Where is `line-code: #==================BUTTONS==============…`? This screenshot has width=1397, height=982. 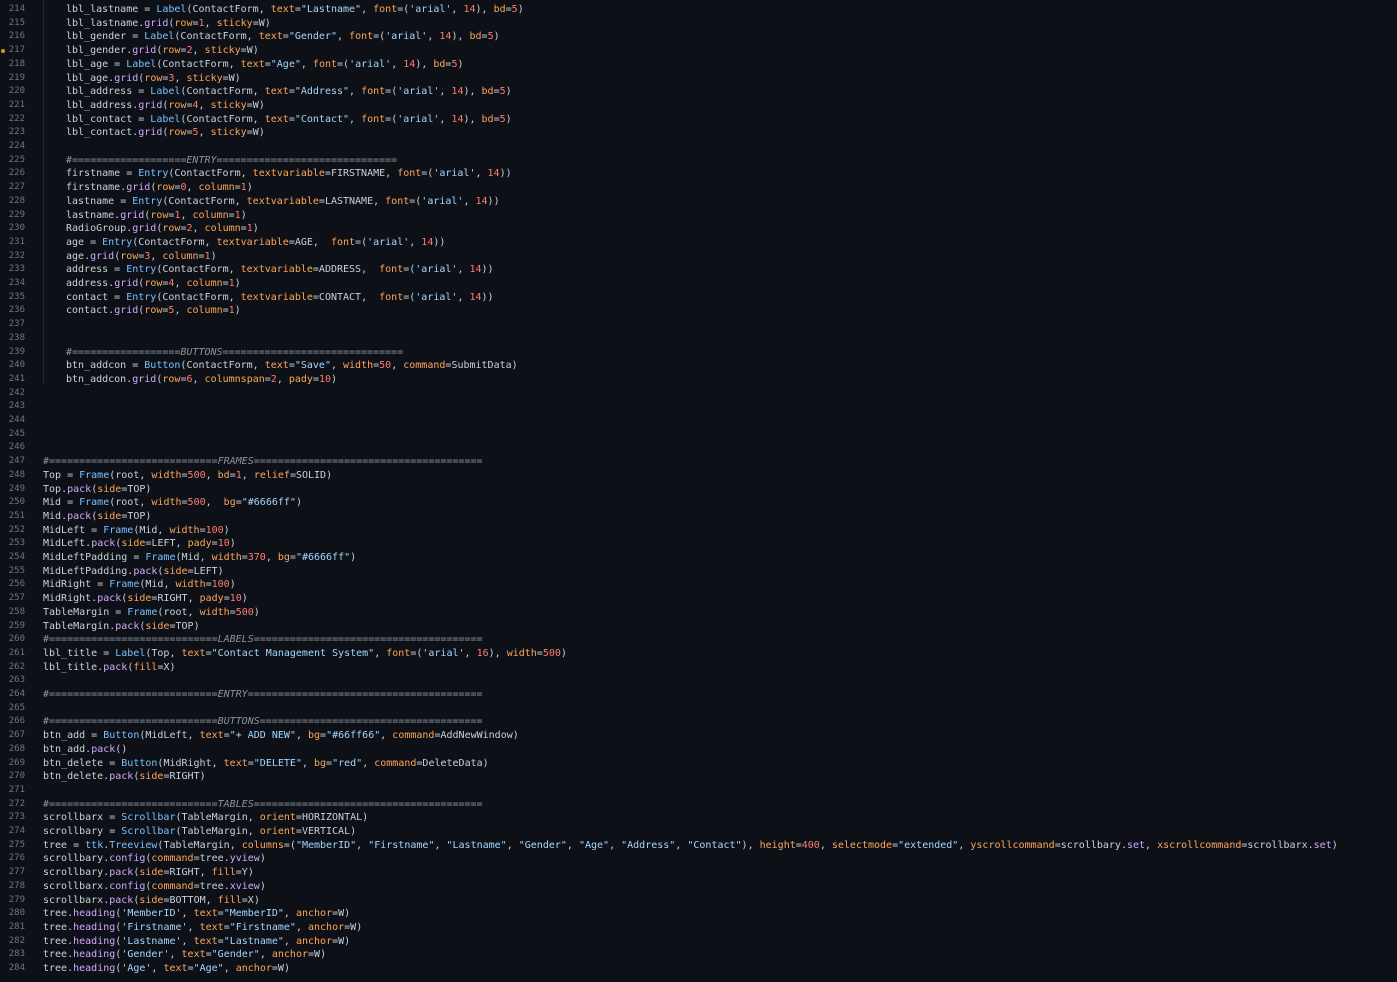
line-code: #==================BUTTONS==============… is located at coordinates (235, 352).